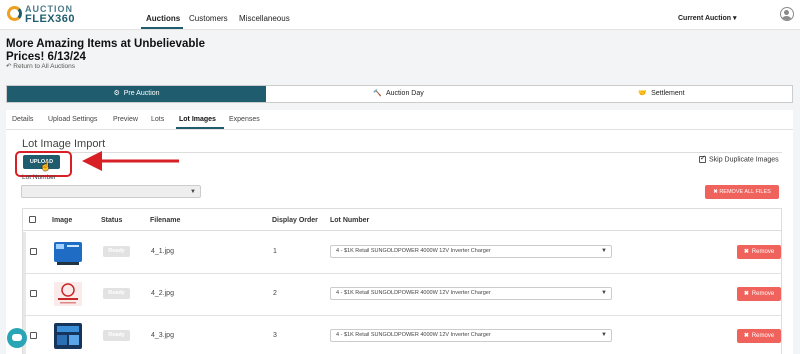 The width and height of the screenshot is (800, 354). What do you see at coordinates (125, 119) in the screenshot?
I see `tab-preview: Preview` at bounding box center [125, 119].